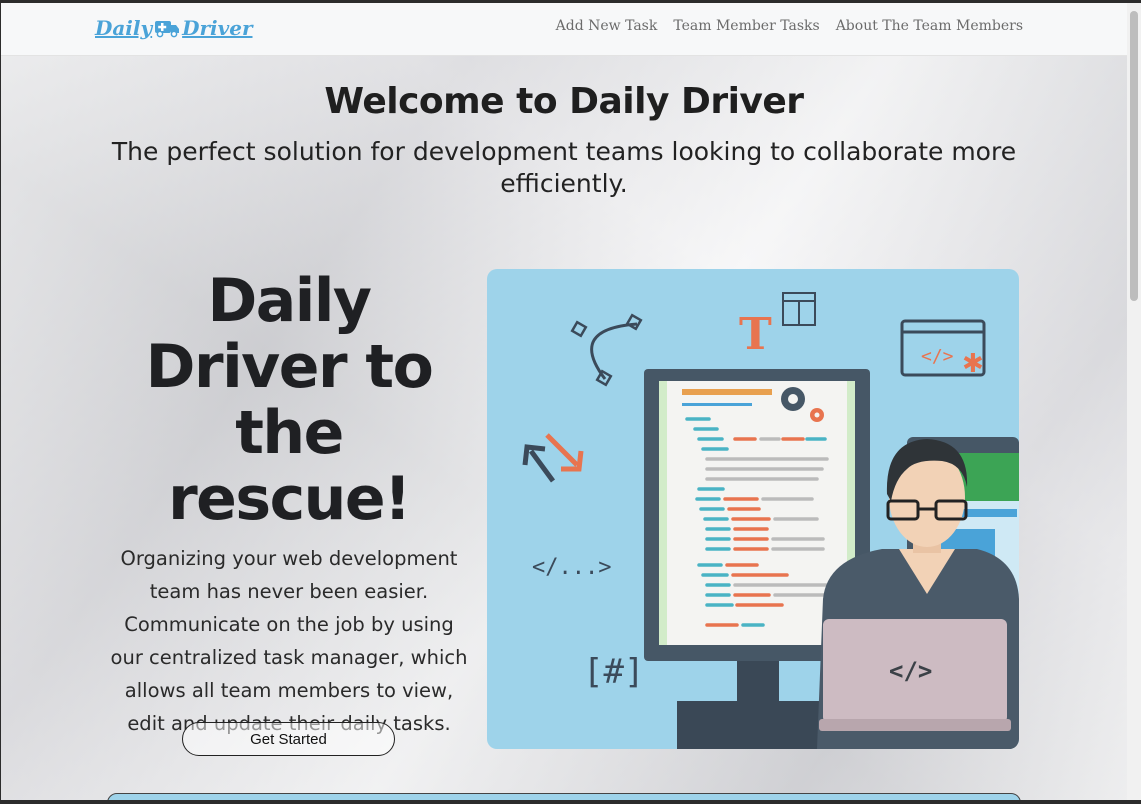  I want to click on bezier-tool-icon, so click(606, 350).